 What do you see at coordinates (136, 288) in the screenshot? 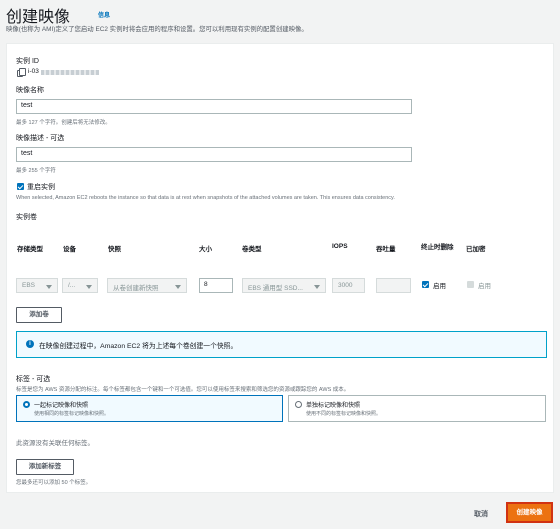
I see `snapshot-value: 从卷创建新快照` at bounding box center [136, 288].